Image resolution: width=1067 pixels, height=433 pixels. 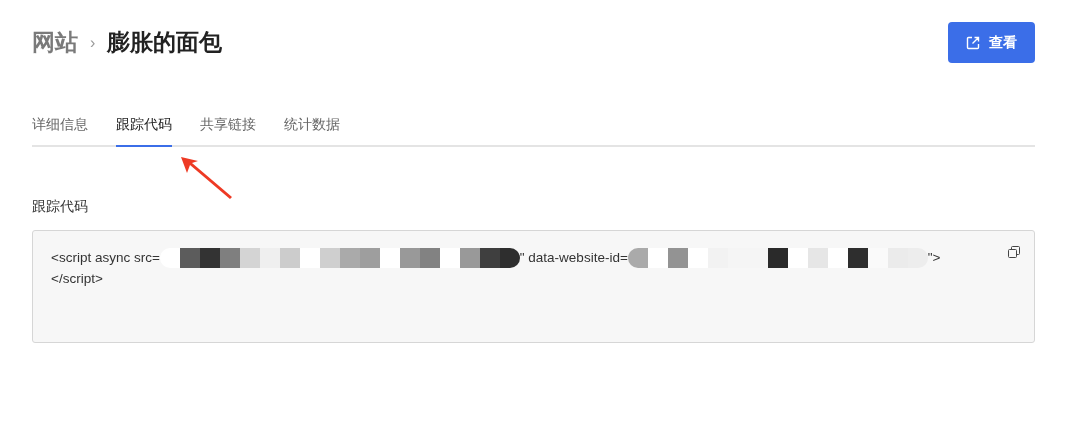 What do you see at coordinates (60, 206) in the screenshot?
I see `section-label: 跟踪代码` at bounding box center [60, 206].